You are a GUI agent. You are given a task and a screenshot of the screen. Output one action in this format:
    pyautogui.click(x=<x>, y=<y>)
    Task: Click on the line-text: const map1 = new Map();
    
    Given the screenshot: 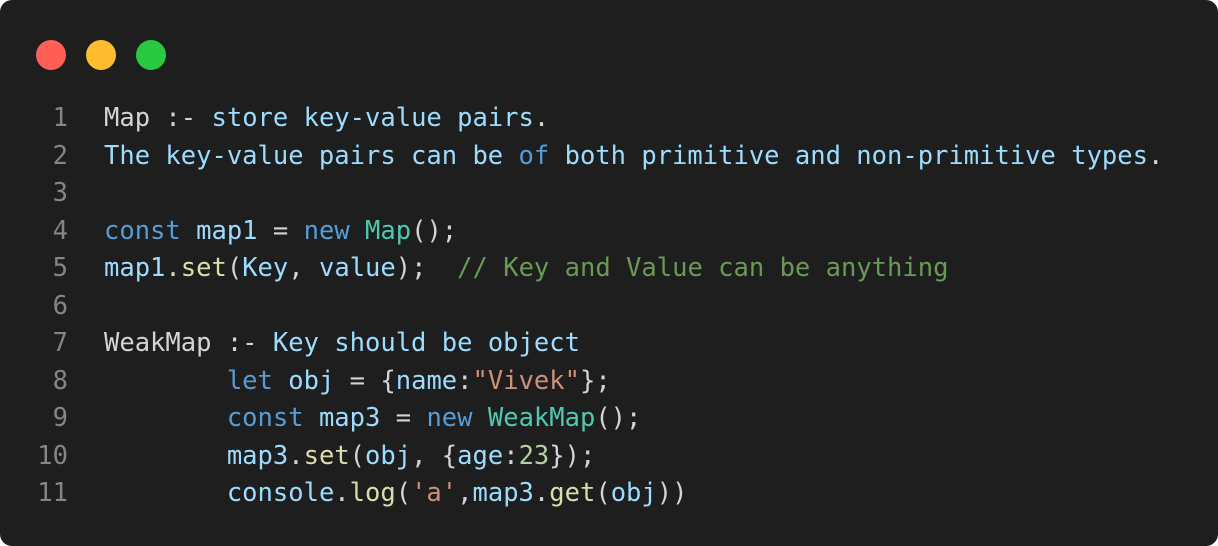 What is the action you would take?
    pyautogui.click(x=280, y=232)
    